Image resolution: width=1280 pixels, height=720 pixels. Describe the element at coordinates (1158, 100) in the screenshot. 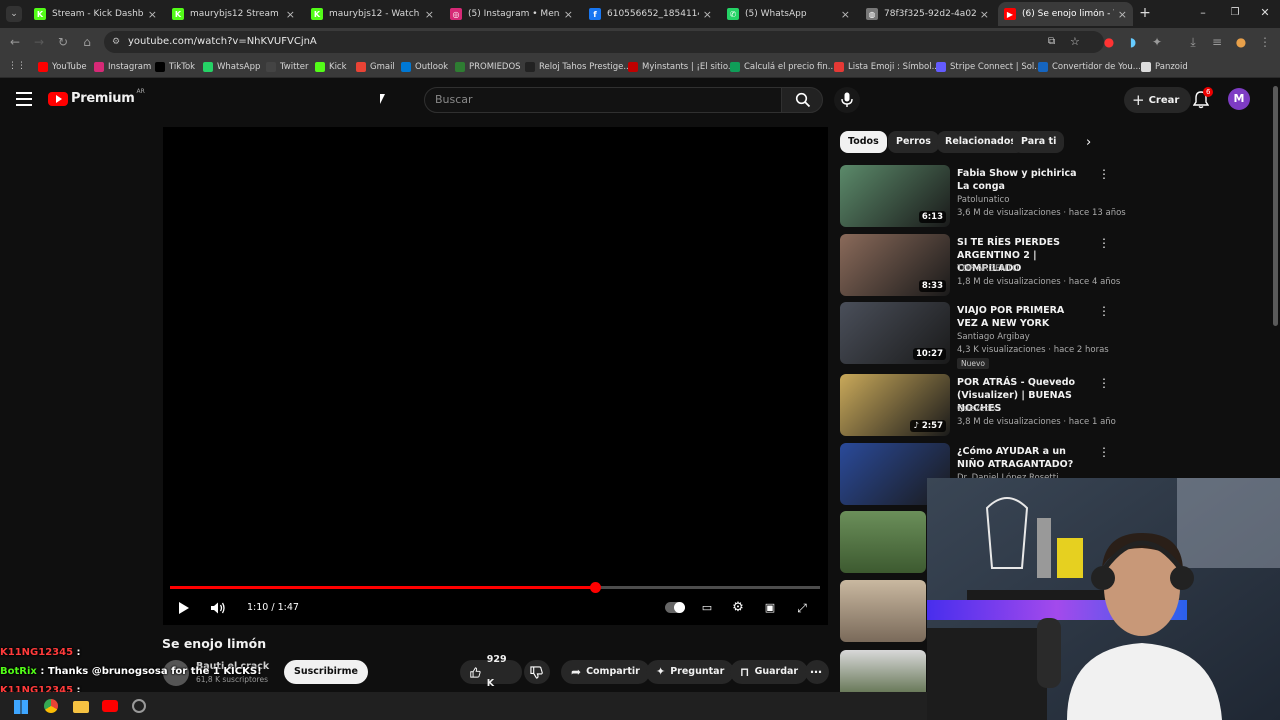

I see `create-button: + Crear` at that location.